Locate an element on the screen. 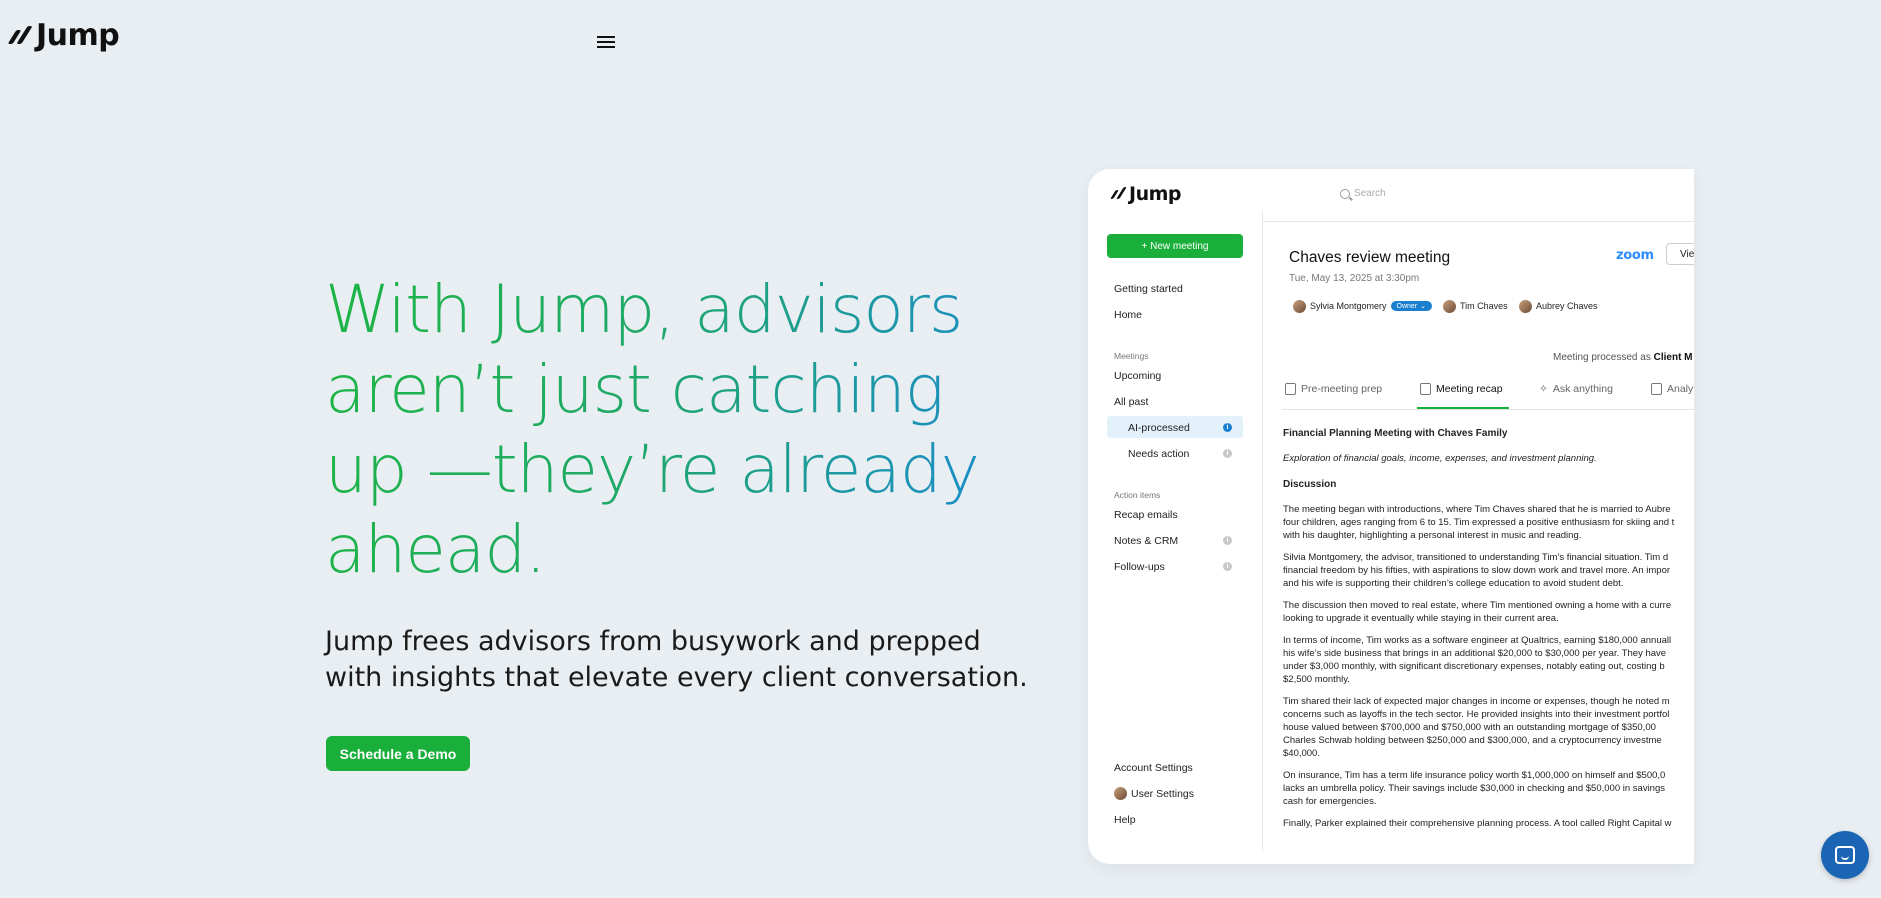 The image size is (1881, 898). brand-name: Jump is located at coordinates (78, 35).